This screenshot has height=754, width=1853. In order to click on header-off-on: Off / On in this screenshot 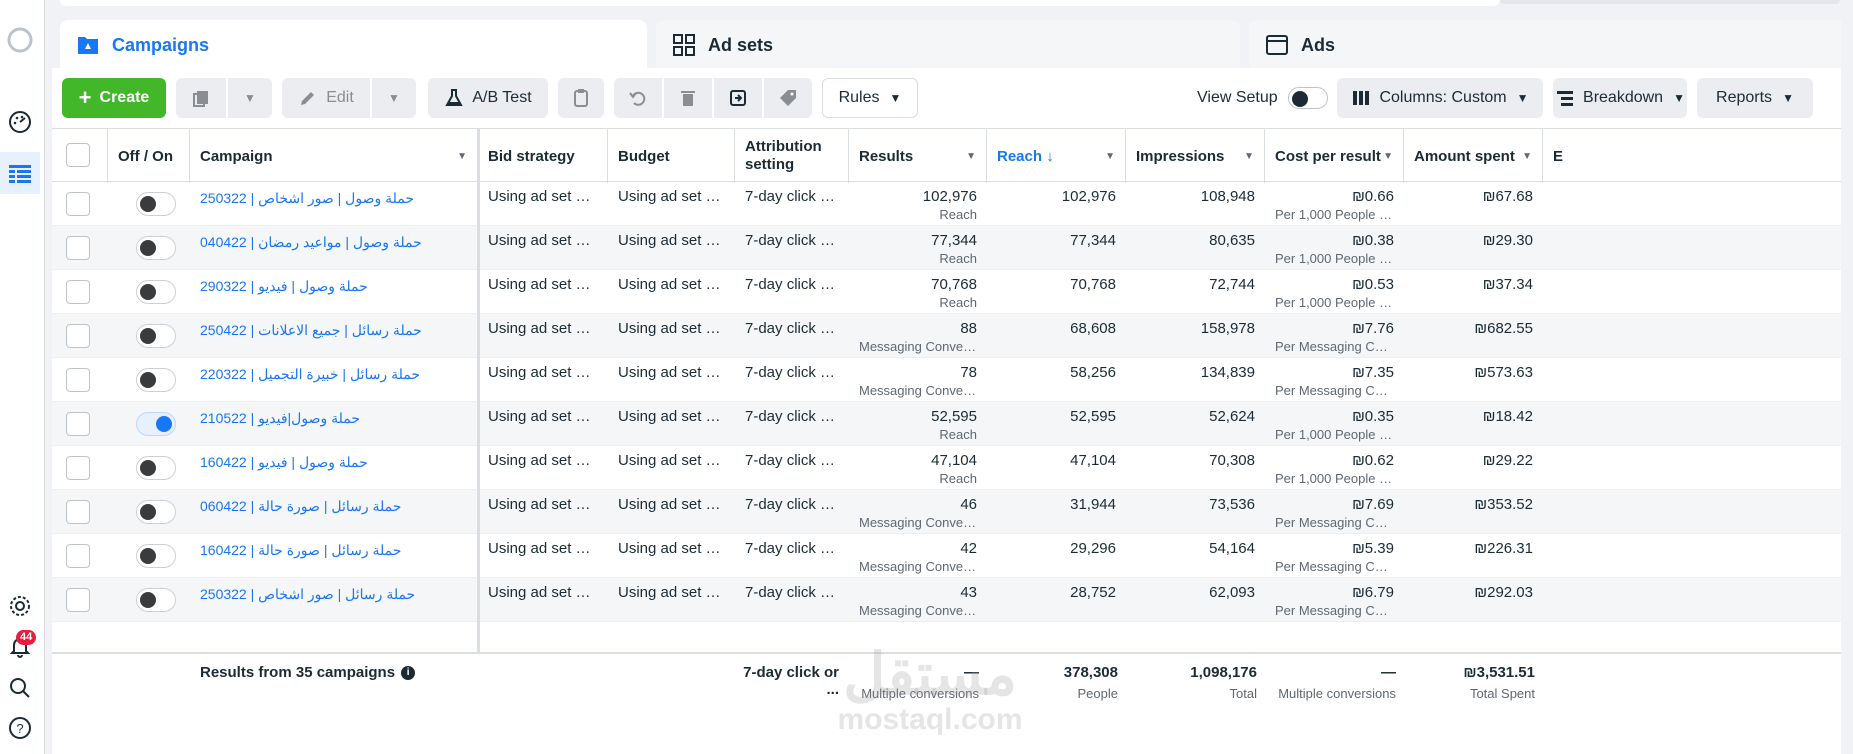, I will do `click(149, 156)`.